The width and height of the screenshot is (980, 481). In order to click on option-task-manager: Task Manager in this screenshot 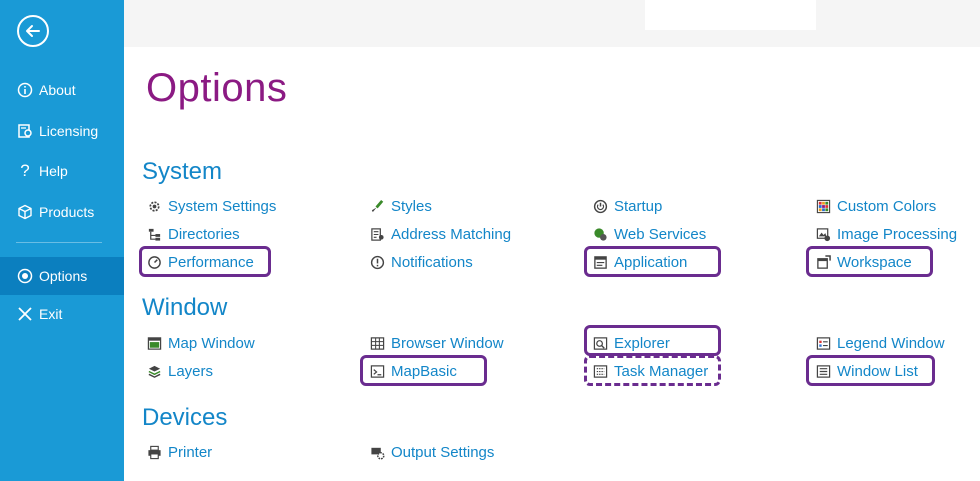, I will do `click(650, 371)`.